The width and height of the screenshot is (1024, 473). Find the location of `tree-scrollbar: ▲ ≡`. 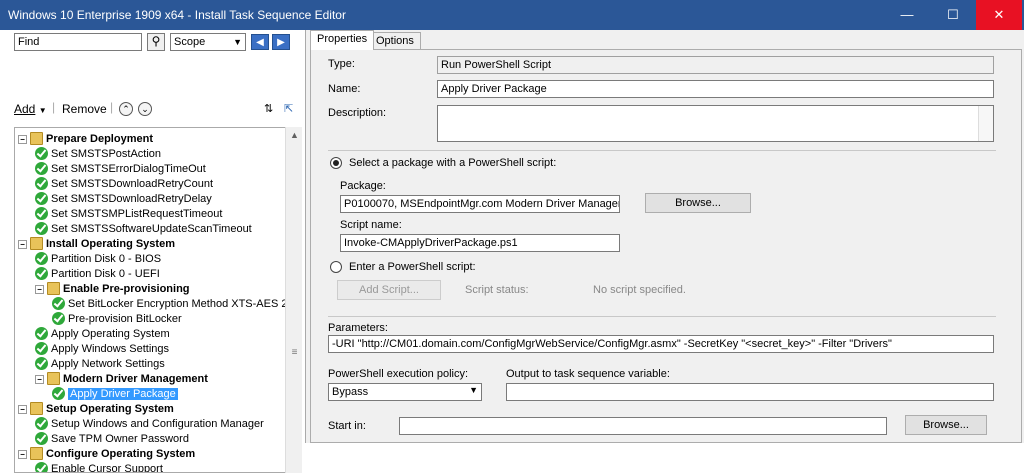

tree-scrollbar: ▲ ≡ is located at coordinates (293, 300).